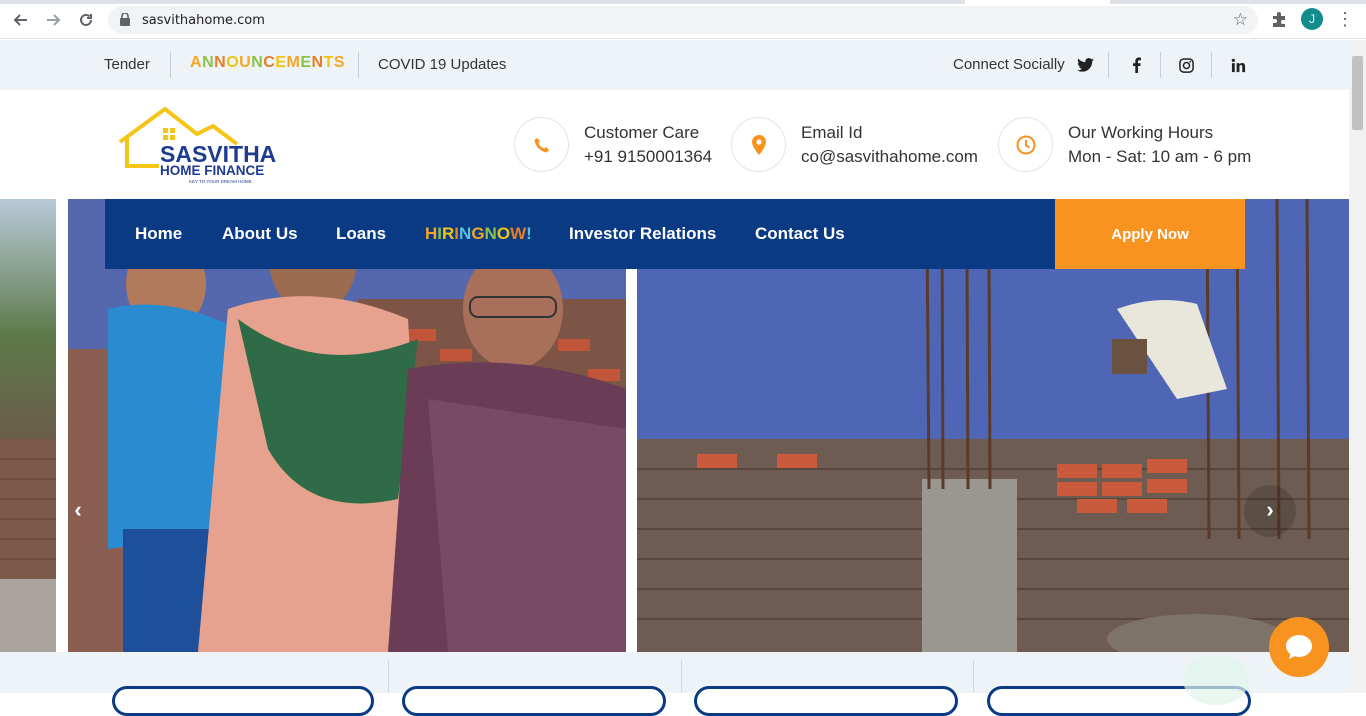 The width and height of the screenshot is (1366, 716). What do you see at coordinates (1186, 65) in the screenshot?
I see `instagram-icon` at bounding box center [1186, 65].